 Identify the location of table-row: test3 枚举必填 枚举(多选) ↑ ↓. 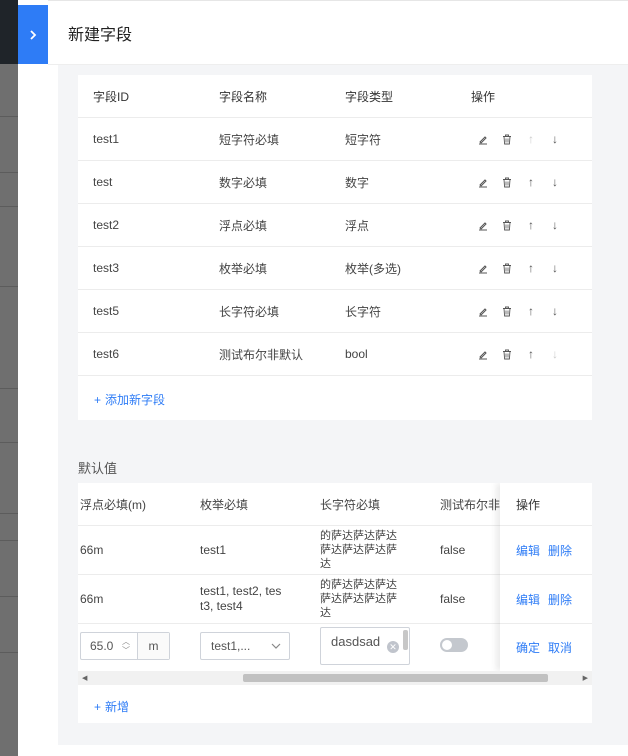
(335, 268).